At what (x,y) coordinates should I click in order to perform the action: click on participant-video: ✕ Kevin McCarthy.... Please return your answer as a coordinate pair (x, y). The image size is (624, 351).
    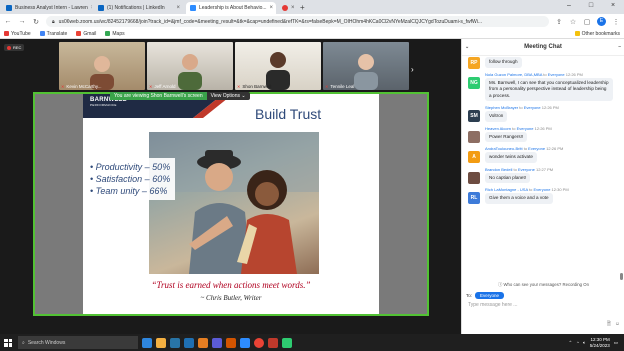
    Looking at the image, I should click on (102, 66).